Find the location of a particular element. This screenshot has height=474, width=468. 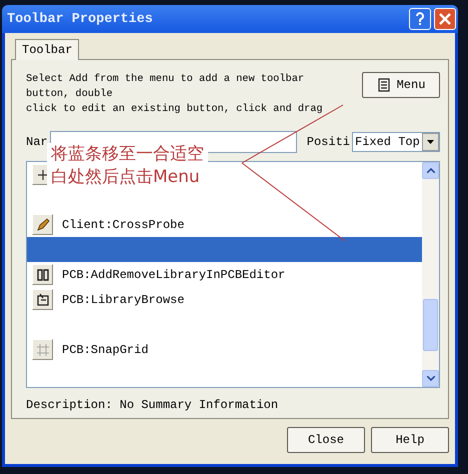

library-icon is located at coordinates (43, 299).